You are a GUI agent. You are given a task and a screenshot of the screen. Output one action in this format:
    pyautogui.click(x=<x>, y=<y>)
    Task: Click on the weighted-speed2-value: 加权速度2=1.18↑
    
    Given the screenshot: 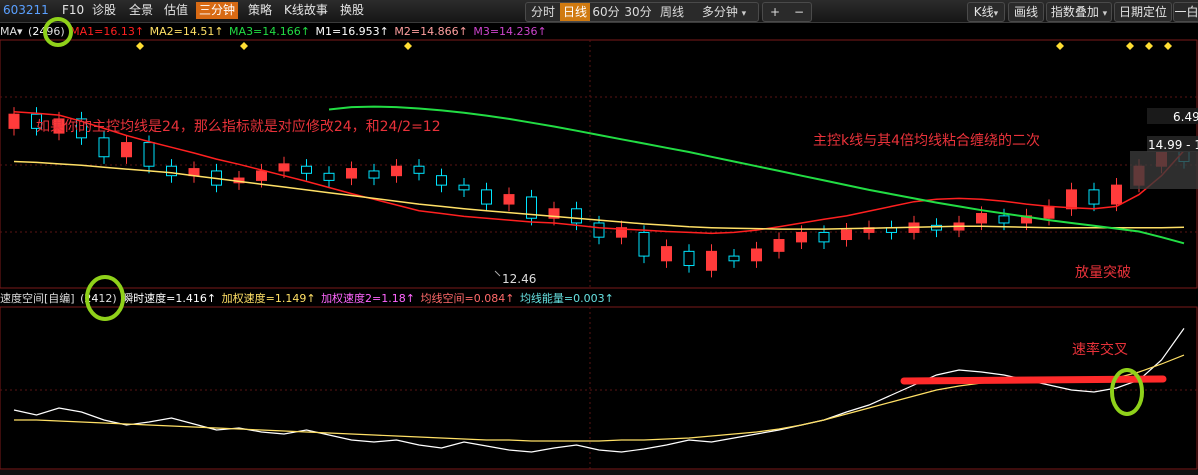 What is the action you would take?
    pyautogui.click(x=368, y=298)
    